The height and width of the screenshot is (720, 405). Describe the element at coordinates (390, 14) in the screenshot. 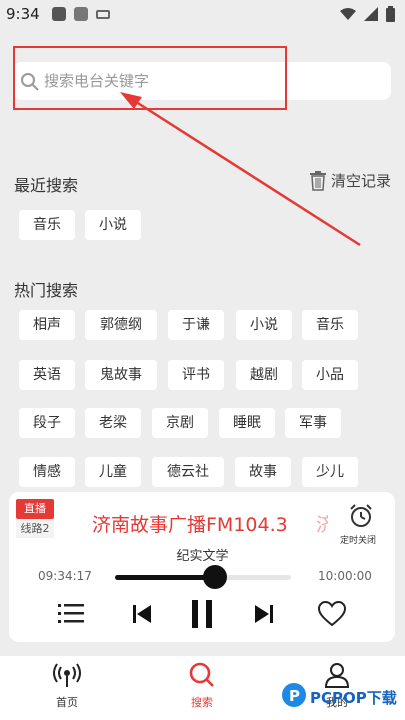

I see `battery-icon` at that location.